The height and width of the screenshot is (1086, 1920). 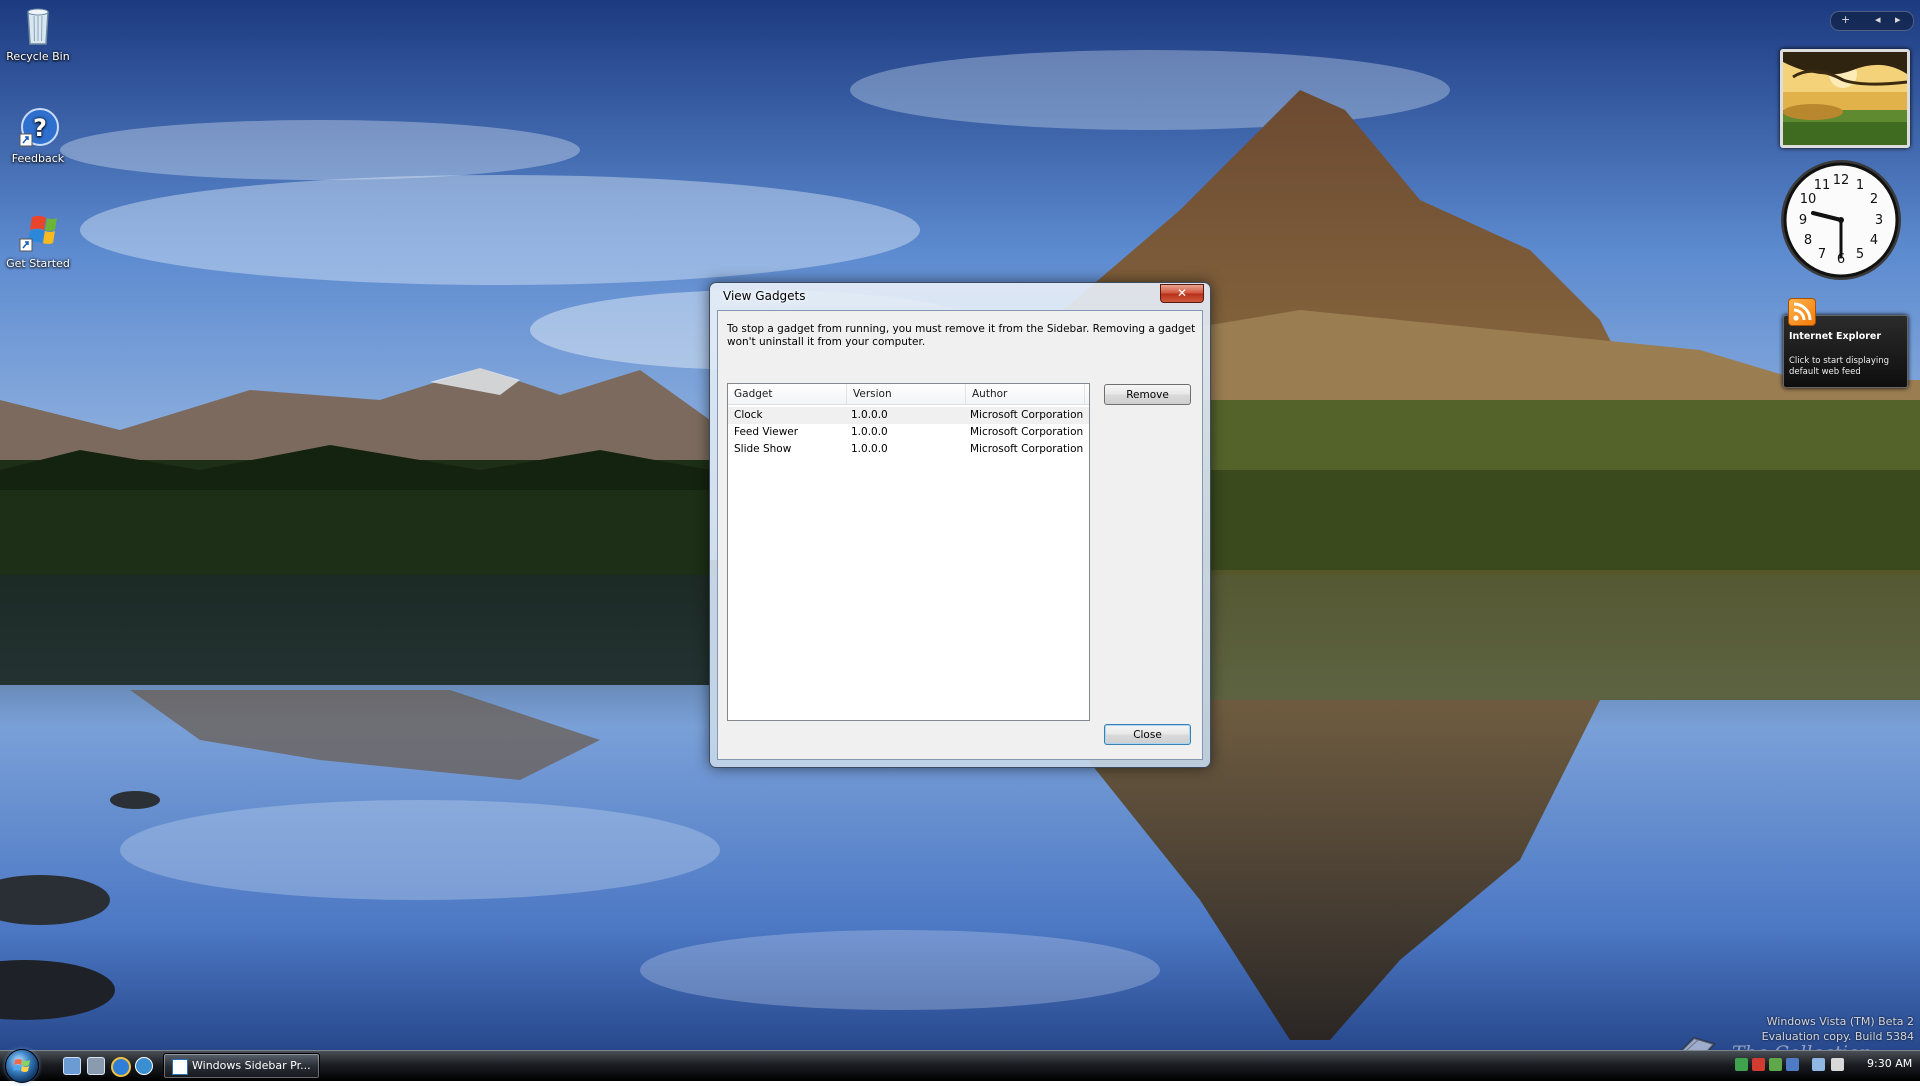 I want to click on alert-tray-icon, so click(x=1758, y=1064).